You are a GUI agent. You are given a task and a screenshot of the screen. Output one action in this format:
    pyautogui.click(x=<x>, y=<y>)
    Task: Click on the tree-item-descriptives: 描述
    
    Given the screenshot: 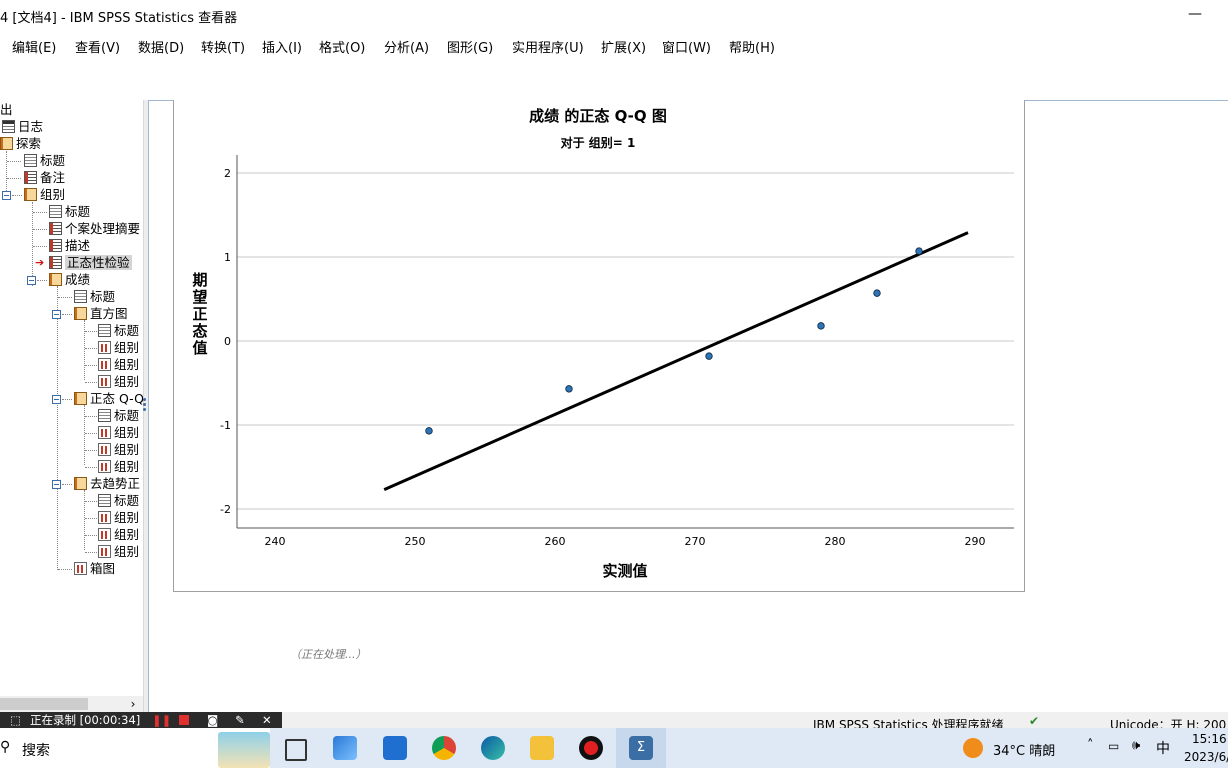 What is the action you would take?
    pyautogui.click(x=69, y=246)
    